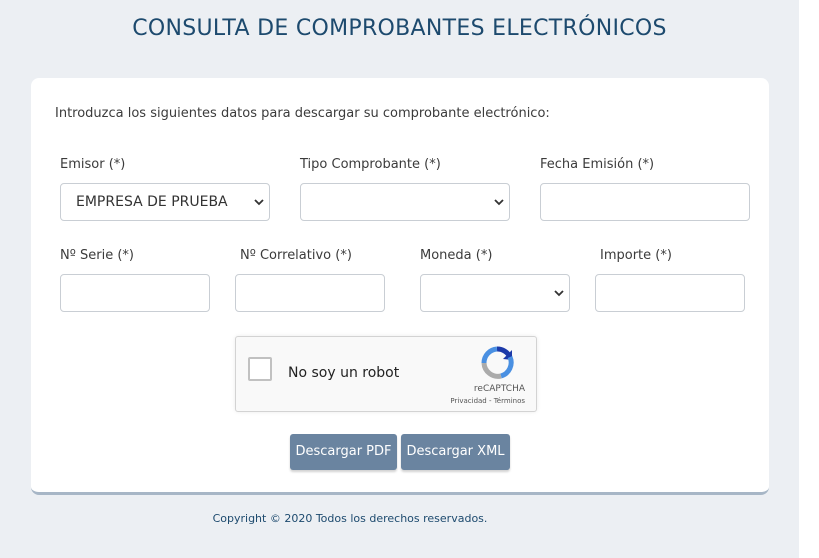 Image resolution: width=819 pixels, height=558 pixels. What do you see at coordinates (495, 293) in the screenshot?
I see `moneda-select` at bounding box center [495, 293].